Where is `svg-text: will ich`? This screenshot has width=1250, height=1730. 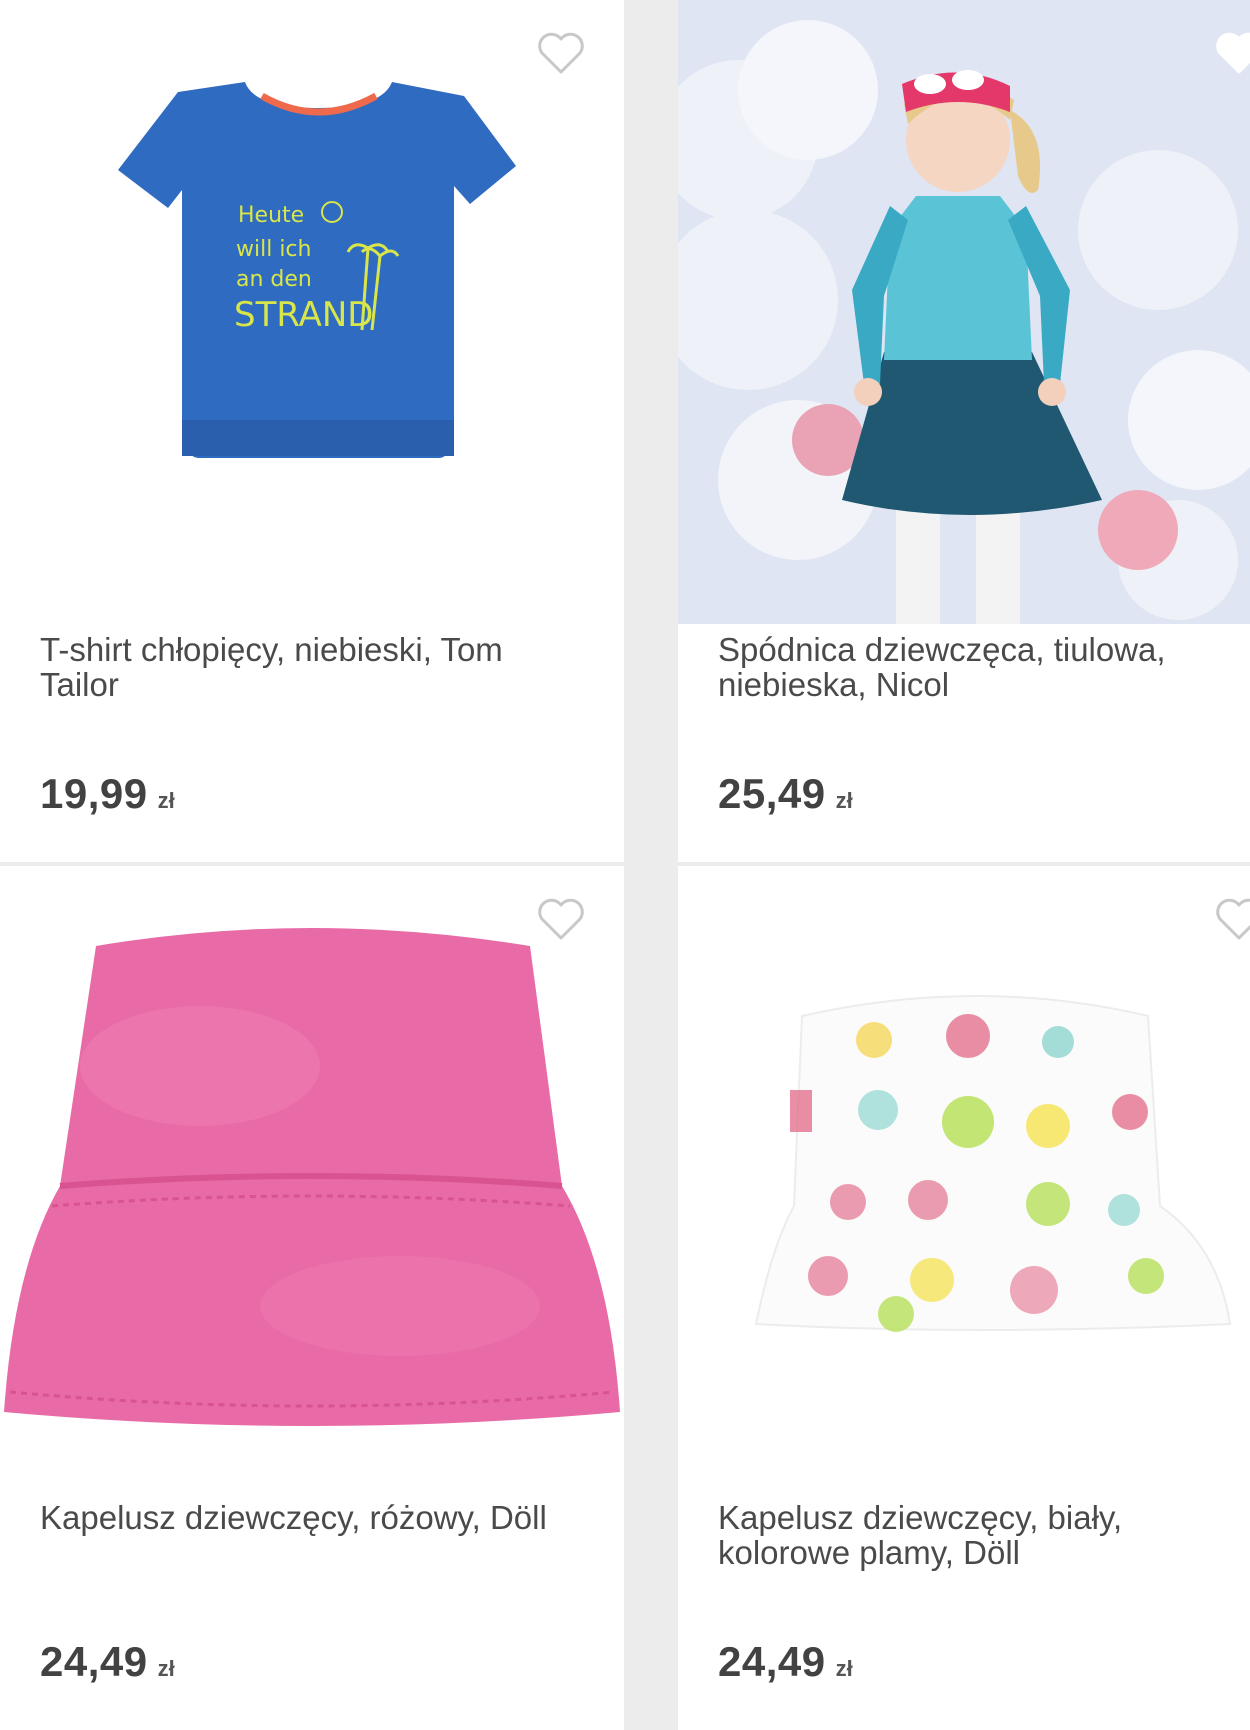
svg-text: will ich is located at coordinates (273, 249).